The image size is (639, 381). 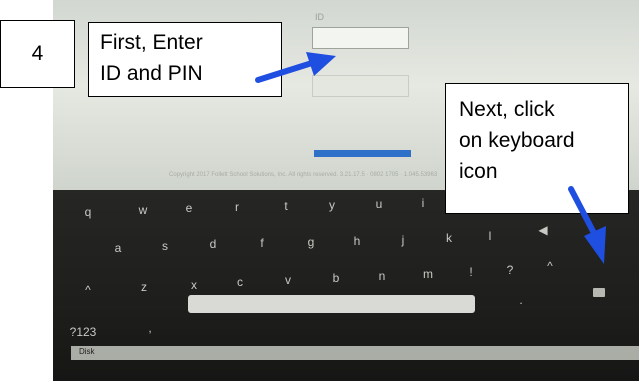 What do you see at coordinates (423, 203) in the screenshot?
I see `key-i: i` at bounding box center [423, 203].